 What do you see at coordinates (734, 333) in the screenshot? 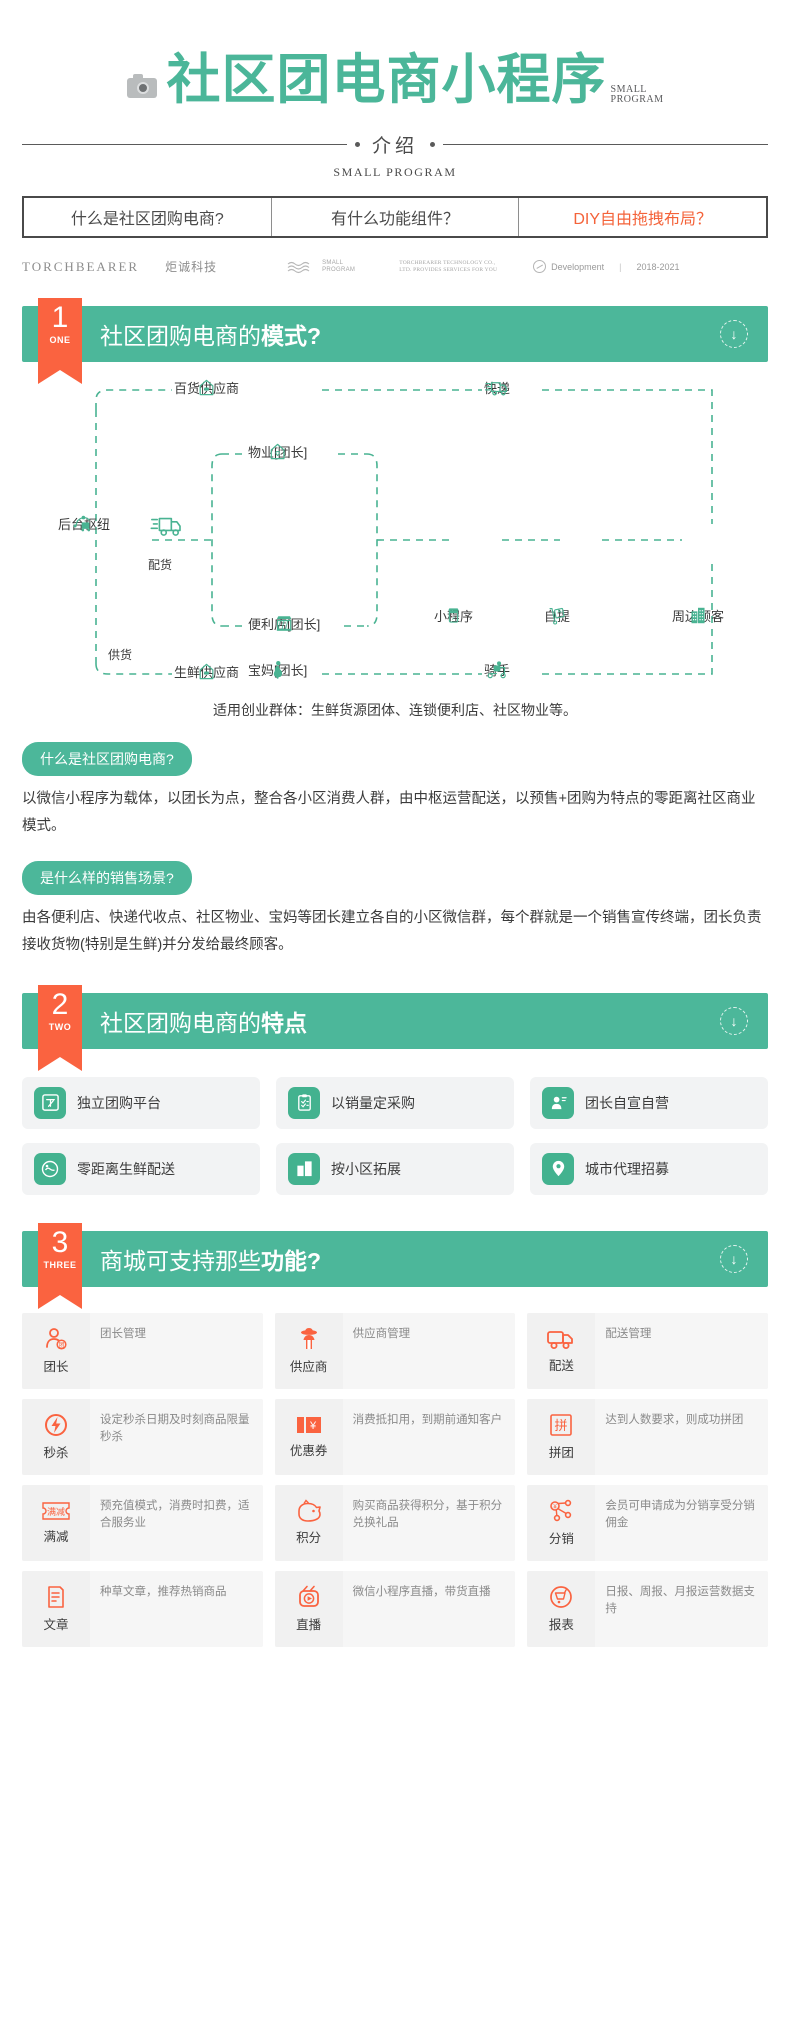
I see `section-arrow-1: ↓` at bounding box center [734, 333].